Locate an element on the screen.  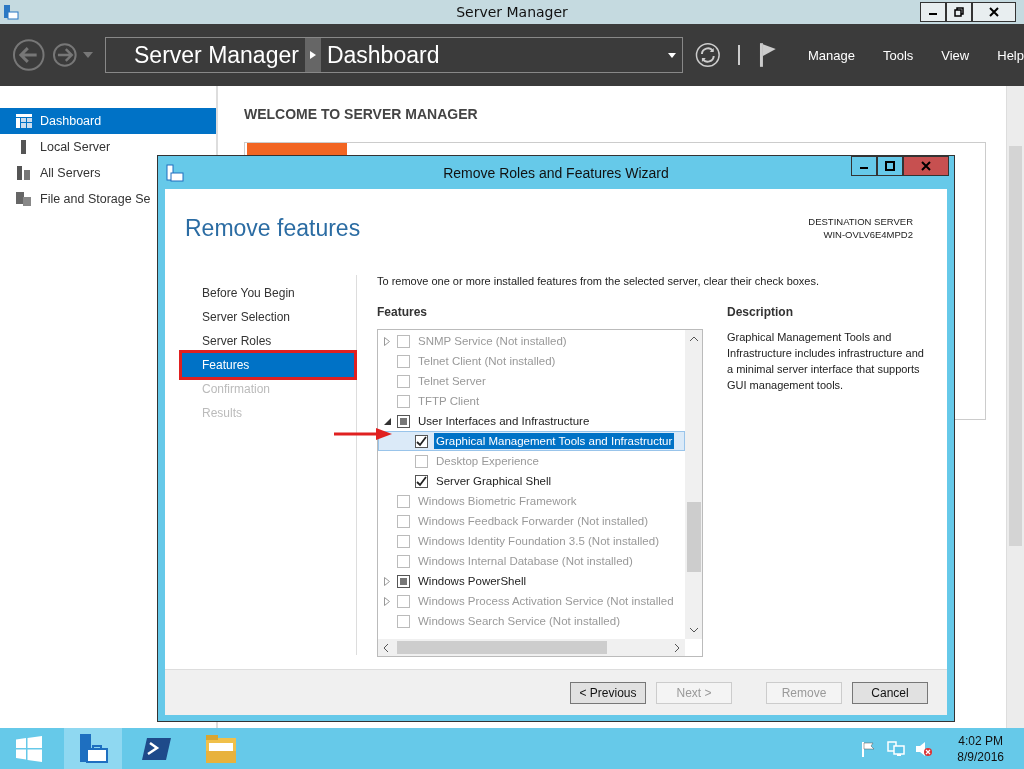
close-button is located at coordinates (994, 12).